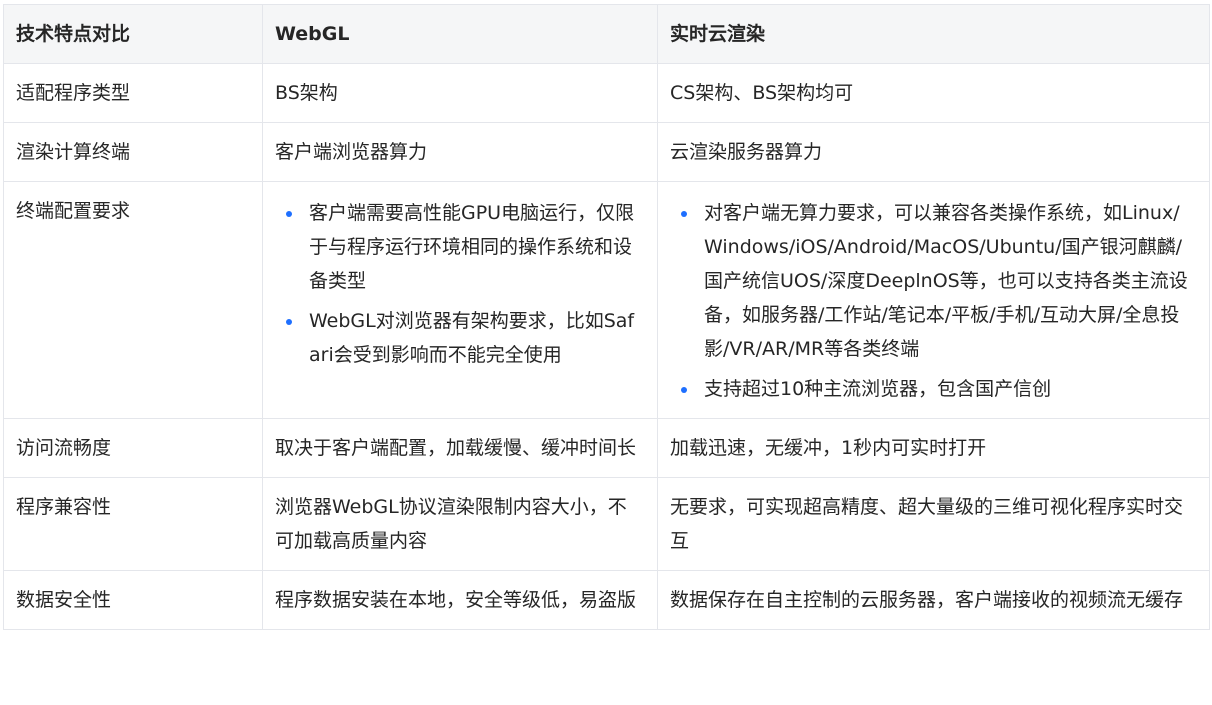  Describe the element at coordinates (933, 524) in the screenshot. I see `cloud-cell: 无要求，可实现超高精度、超大量级的三维可视化程序实时交互` at that location.